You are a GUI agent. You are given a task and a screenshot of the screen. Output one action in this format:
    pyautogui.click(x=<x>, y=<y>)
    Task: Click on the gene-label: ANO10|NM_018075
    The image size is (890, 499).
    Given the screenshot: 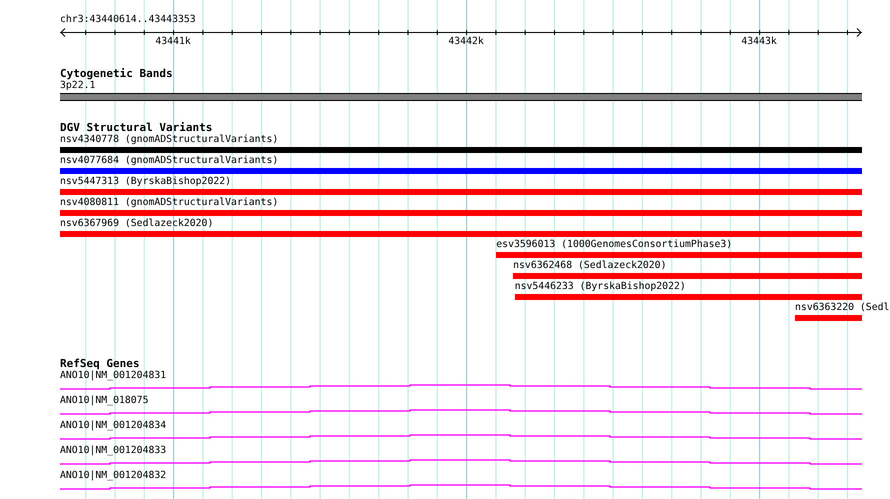 What is the action you would take?
    pyautogui.click(x=104, y=401)
    